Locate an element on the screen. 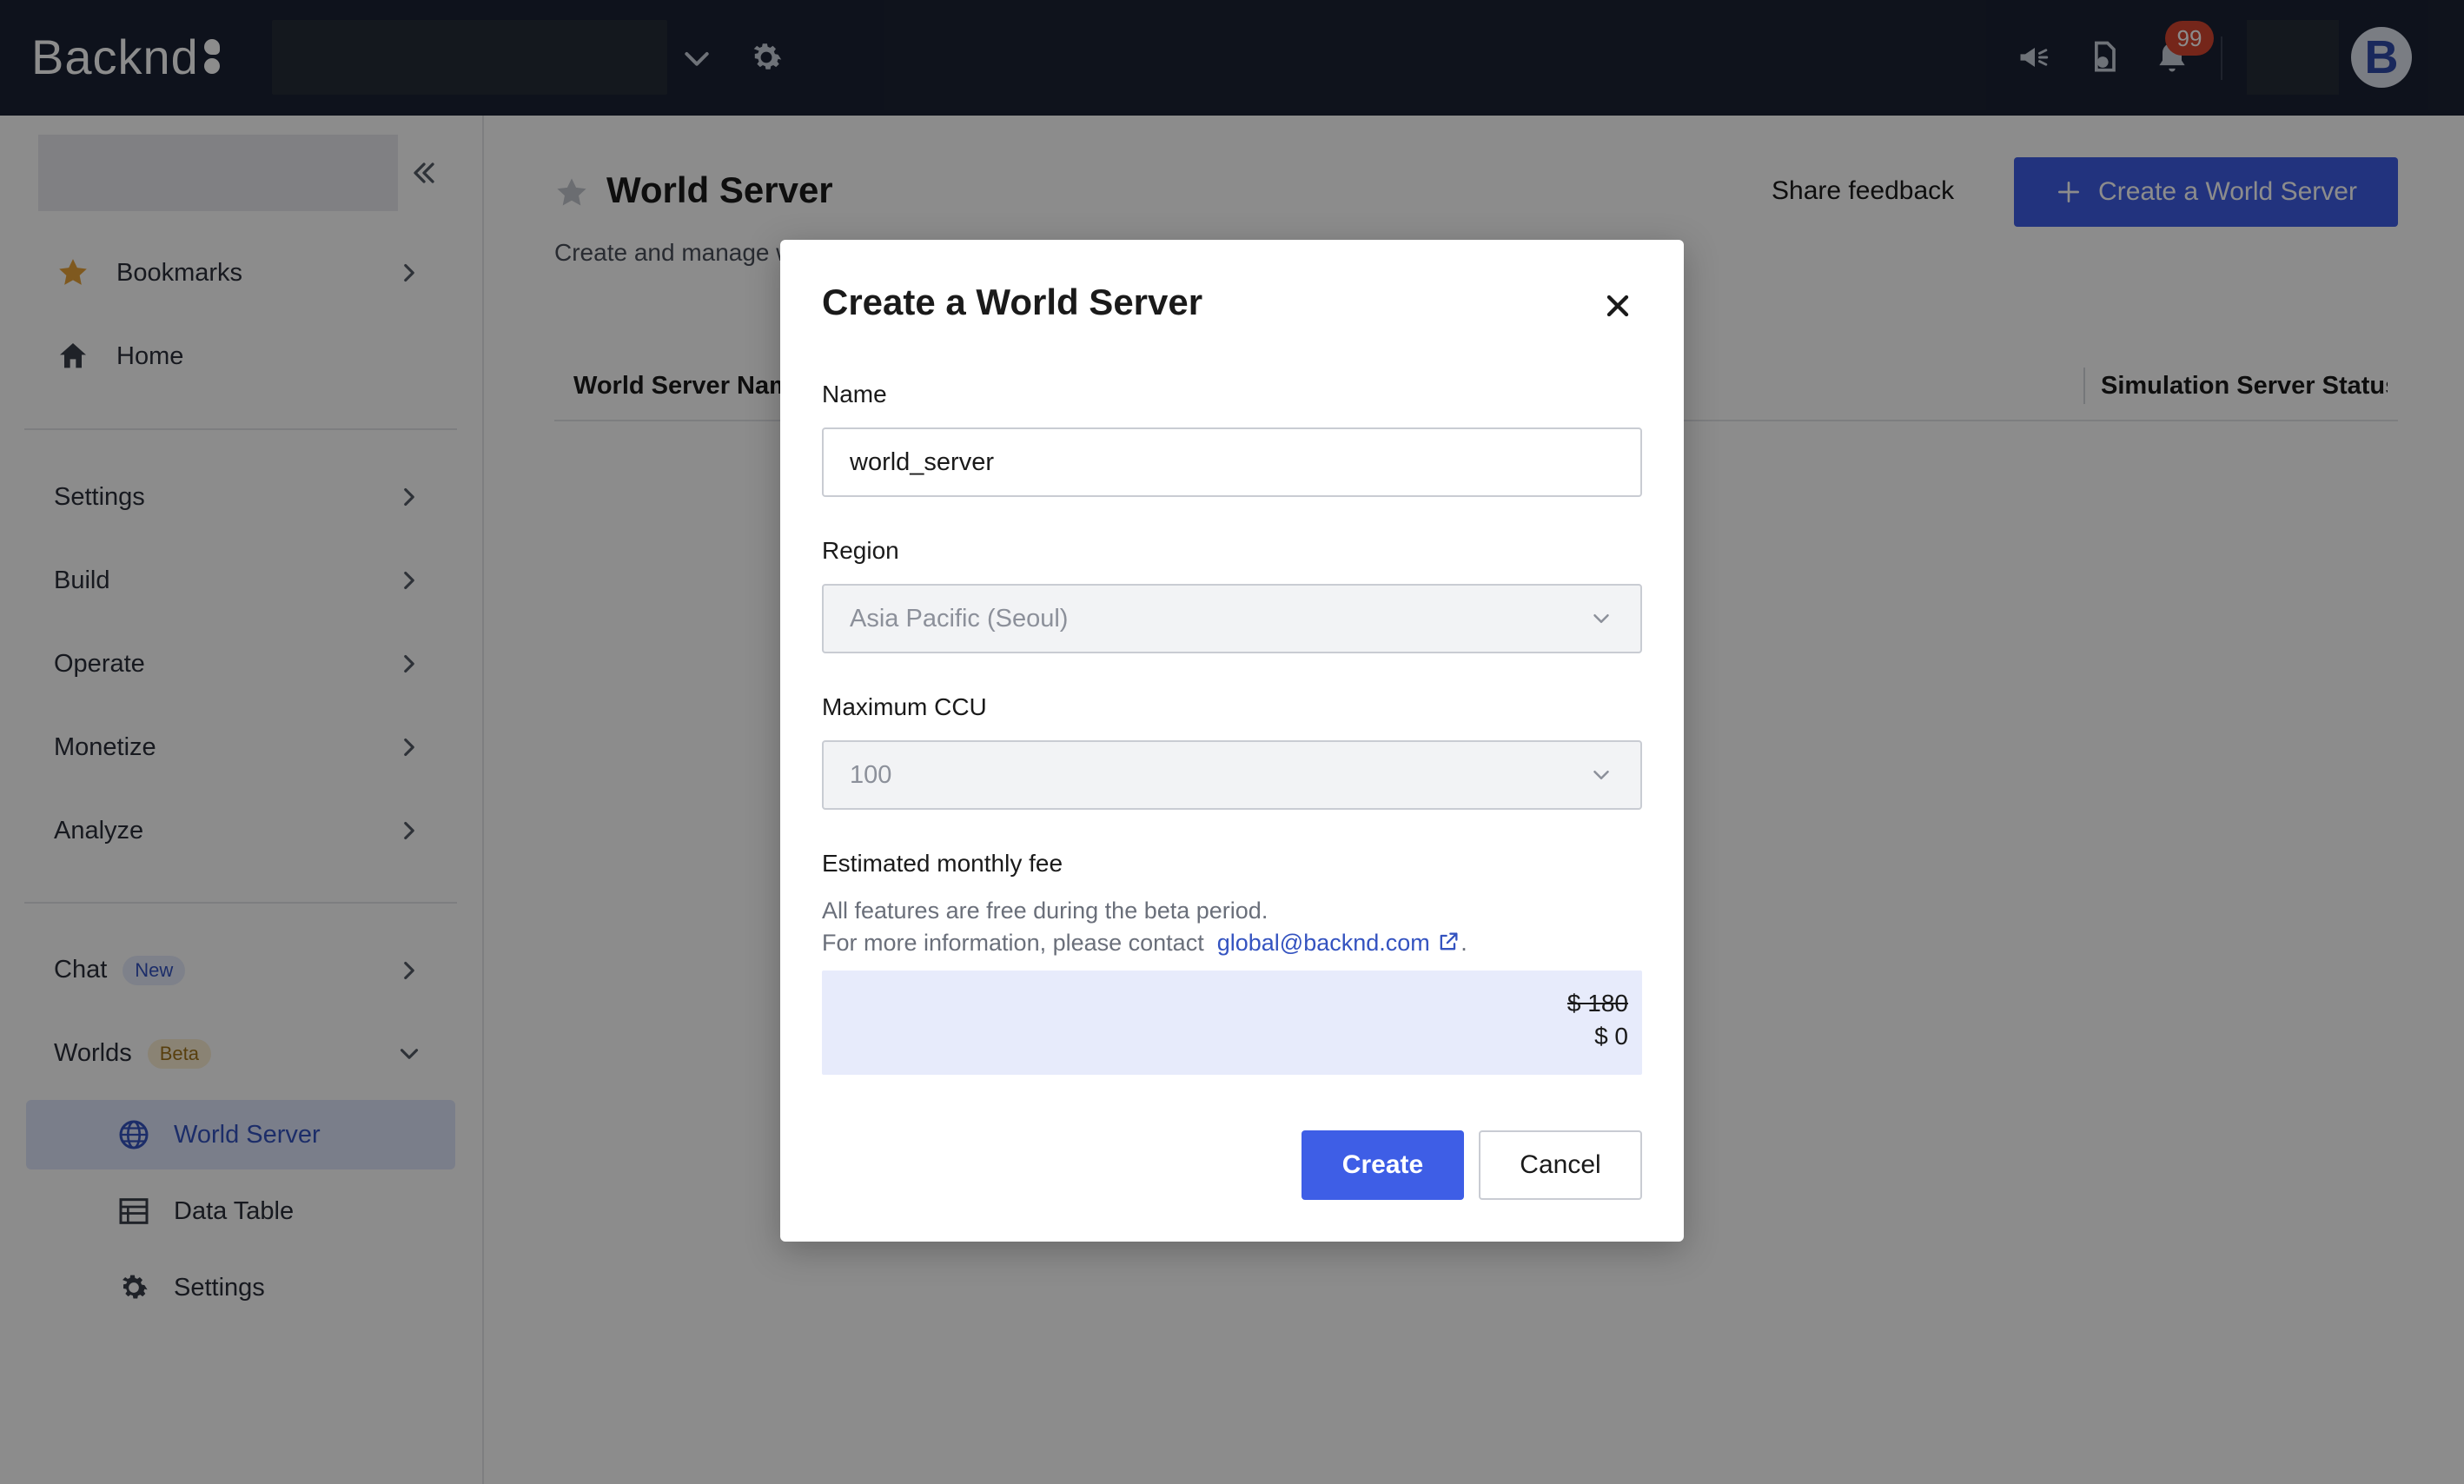 Image resolution: width=2464 pixels, height=1484 pixels. max-ccu-select-value: 100 is located at coordinates (871, 774).